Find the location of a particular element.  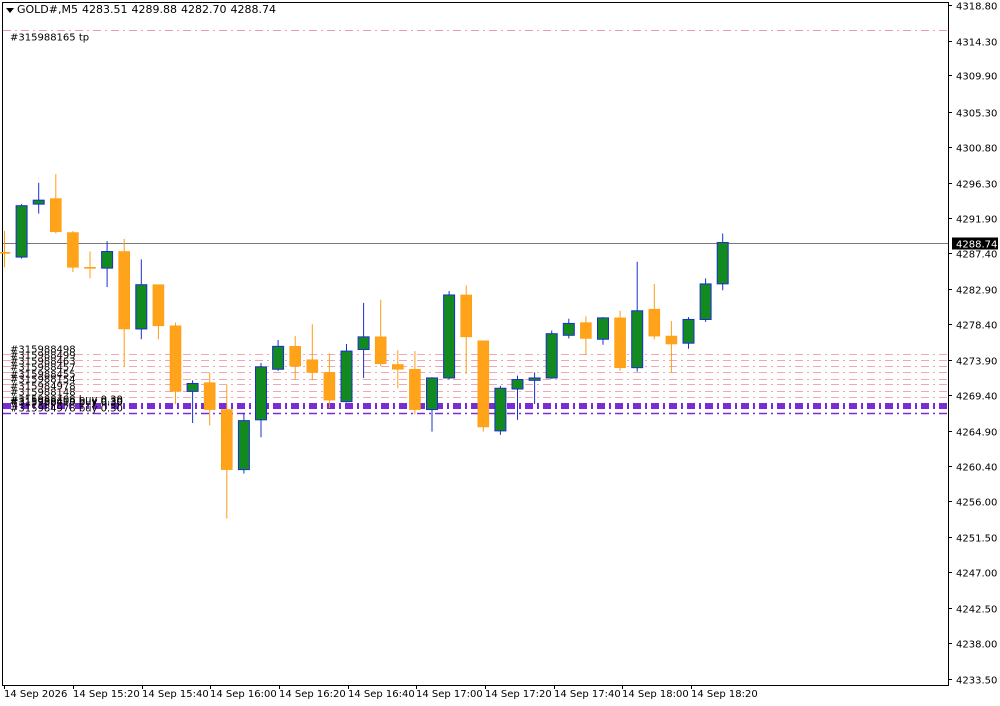

y-tick-label: 4291.90 is located at coordinates (976, 220).